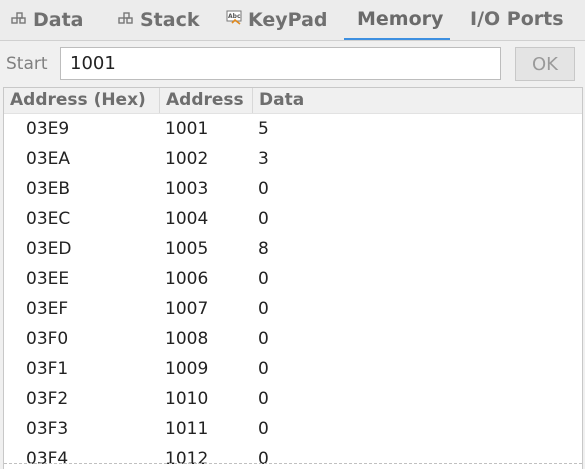  What do you see at coordinates (126, 19) in the screenshot?
I see `stack-icon` at bounding box center [126, 19].